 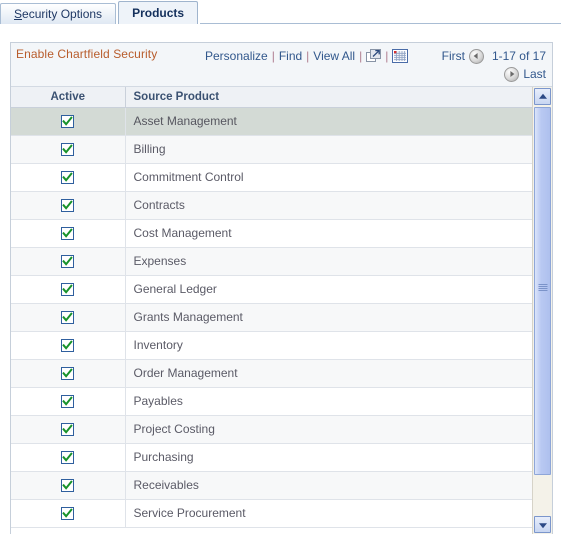 I want to click on find-link: Find, so click(x=290, y=56).